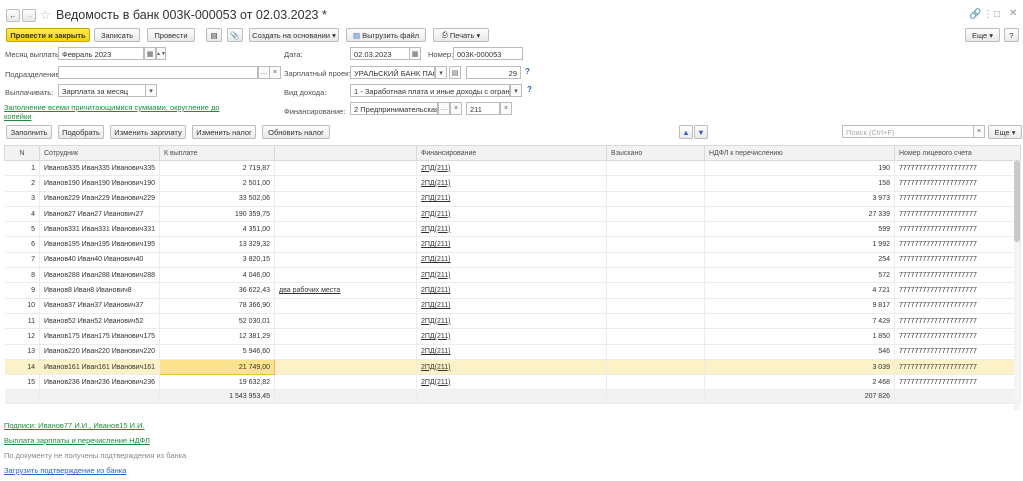 This screenshot has height=481, width=1023. Describe the element at coordinates (99, 306) in the screenshot. I see `cell-employee: Иванов37 Иван37 Иванович37` at that location.